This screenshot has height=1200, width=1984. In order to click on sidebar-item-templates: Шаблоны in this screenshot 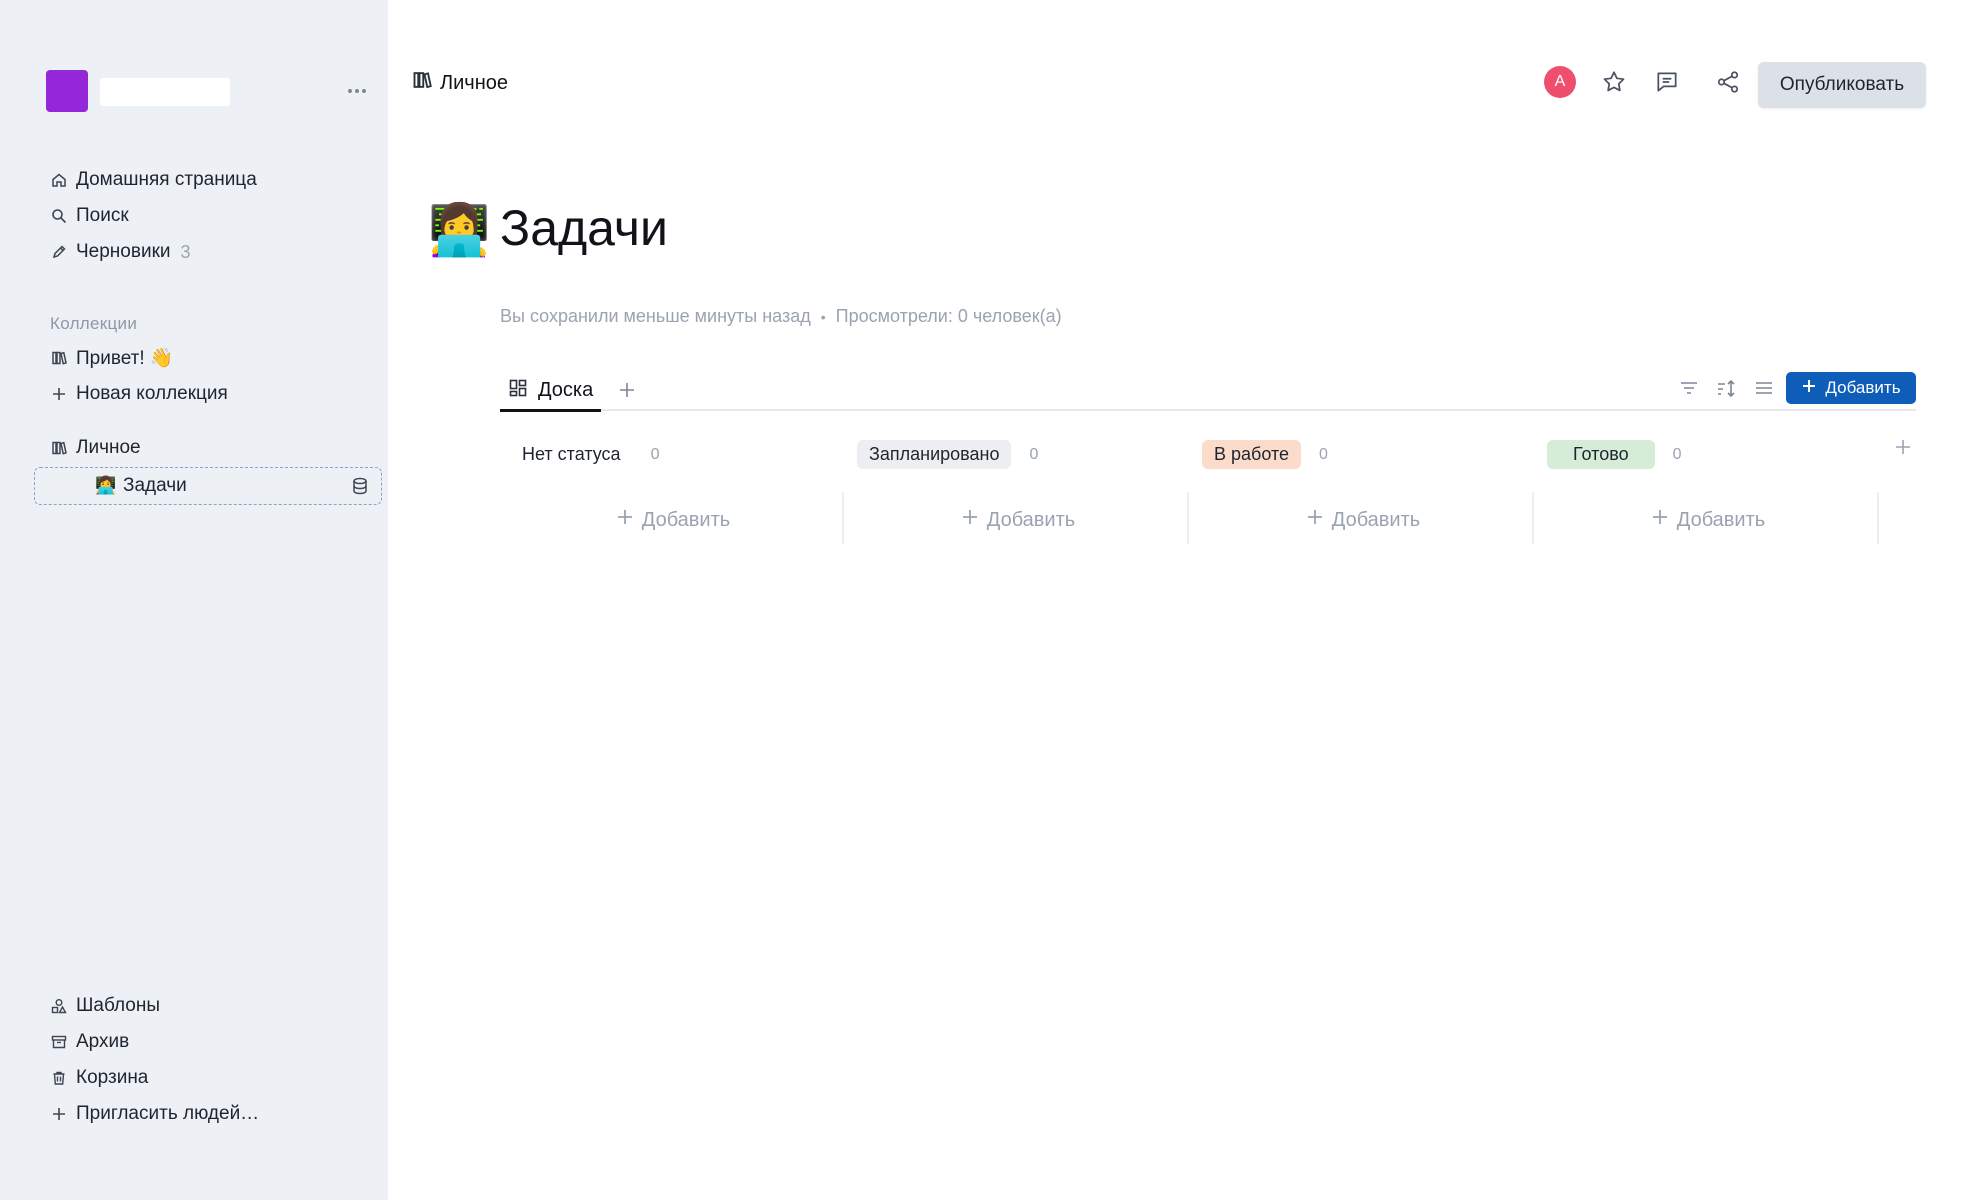, I will do `click(105, 1006)`.